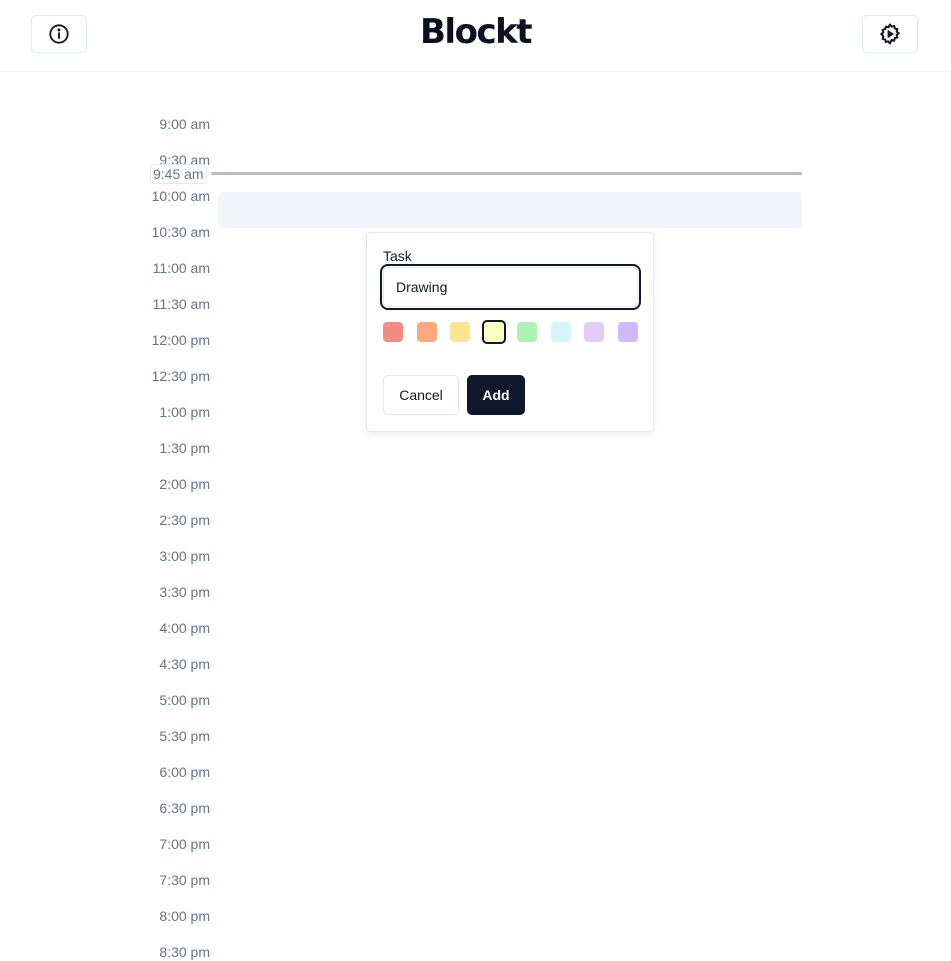 The image size is (951, 961). Describe the element at coordinates (184, 952) in the screenshot. I see `time-label: 8:30 pm` at that location.